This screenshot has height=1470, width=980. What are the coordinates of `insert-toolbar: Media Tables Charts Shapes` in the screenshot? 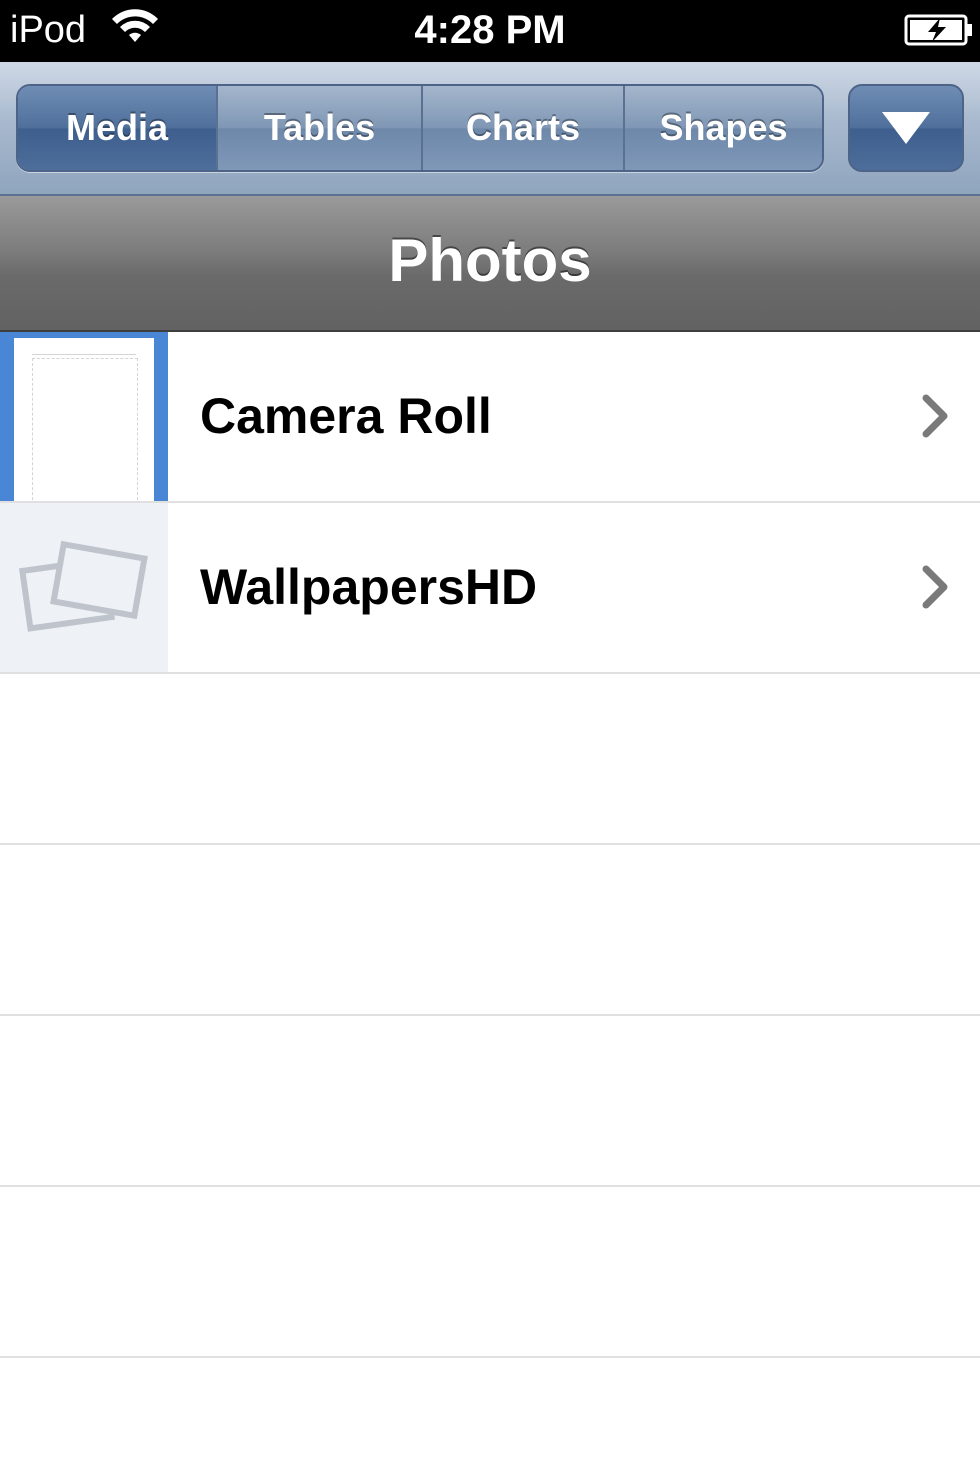 It's located at (490, 129).